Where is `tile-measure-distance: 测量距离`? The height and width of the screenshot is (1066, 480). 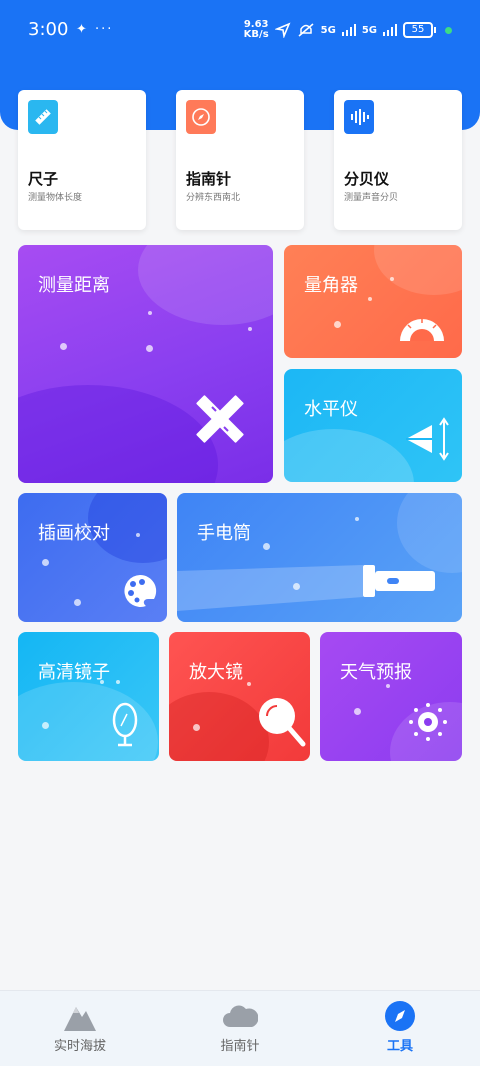 tile-measure-distance: 测量距离 is located at coordinates (145, 364).